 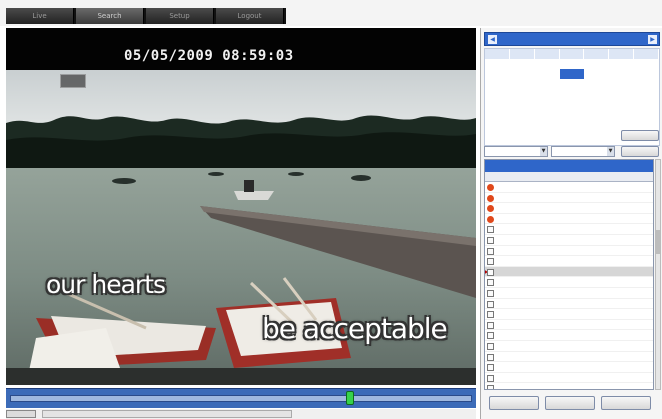 I want to click on calendar-week-row, so click(x=572, y=114).